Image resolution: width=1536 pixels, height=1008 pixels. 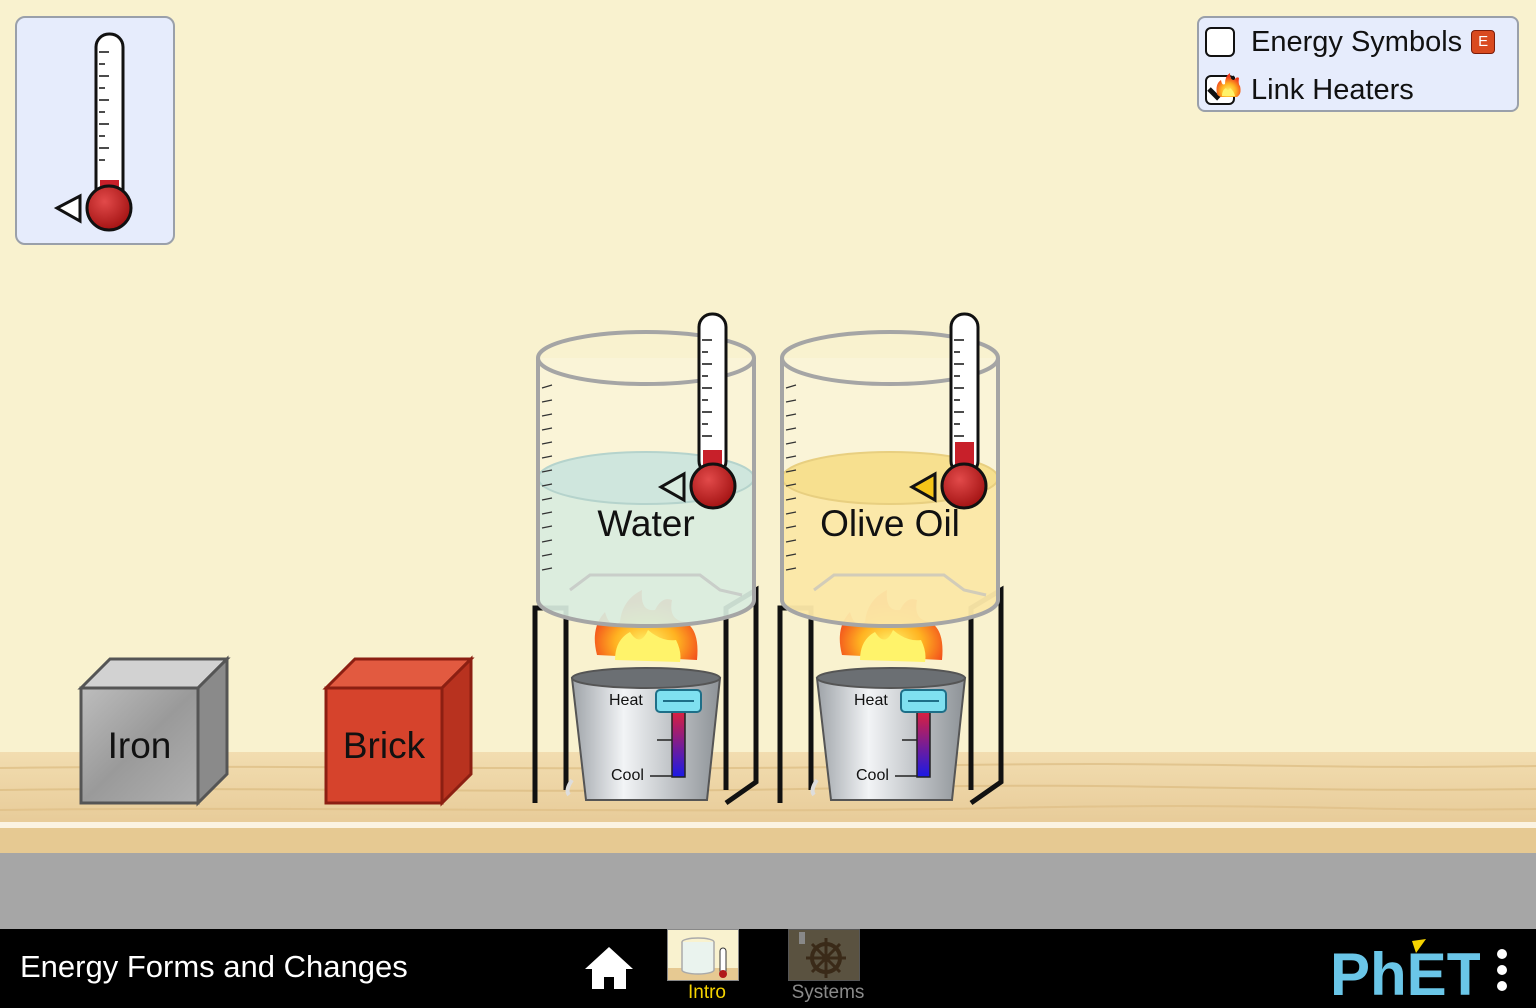 I want to click on tab-systems-label: Systems, so click(x=828, y=992).